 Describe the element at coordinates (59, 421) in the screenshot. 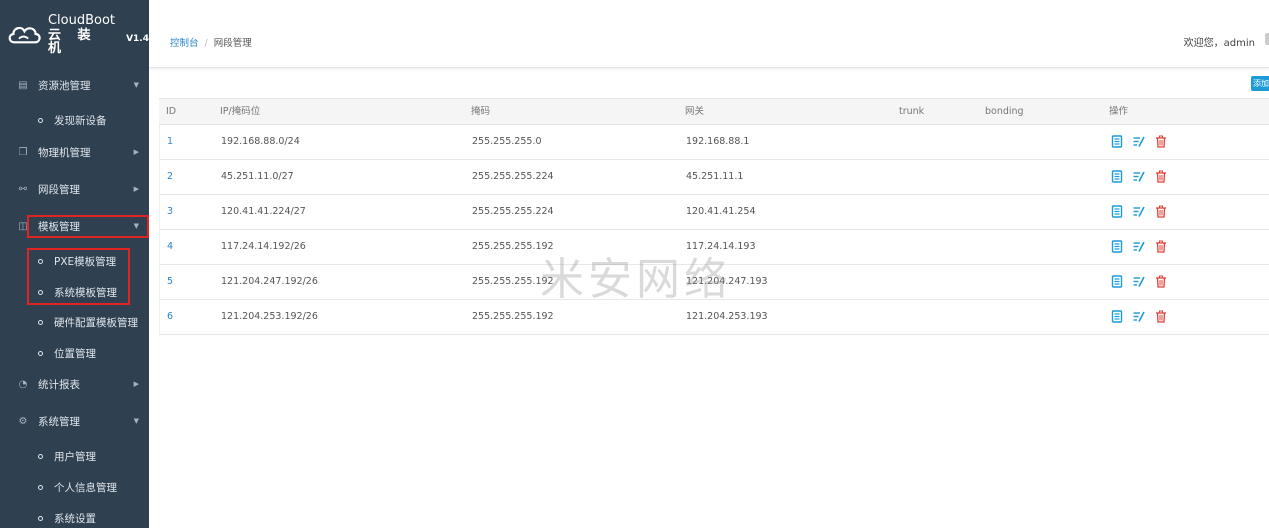

I see `sidebar-item-label: 系统管理` at that location.